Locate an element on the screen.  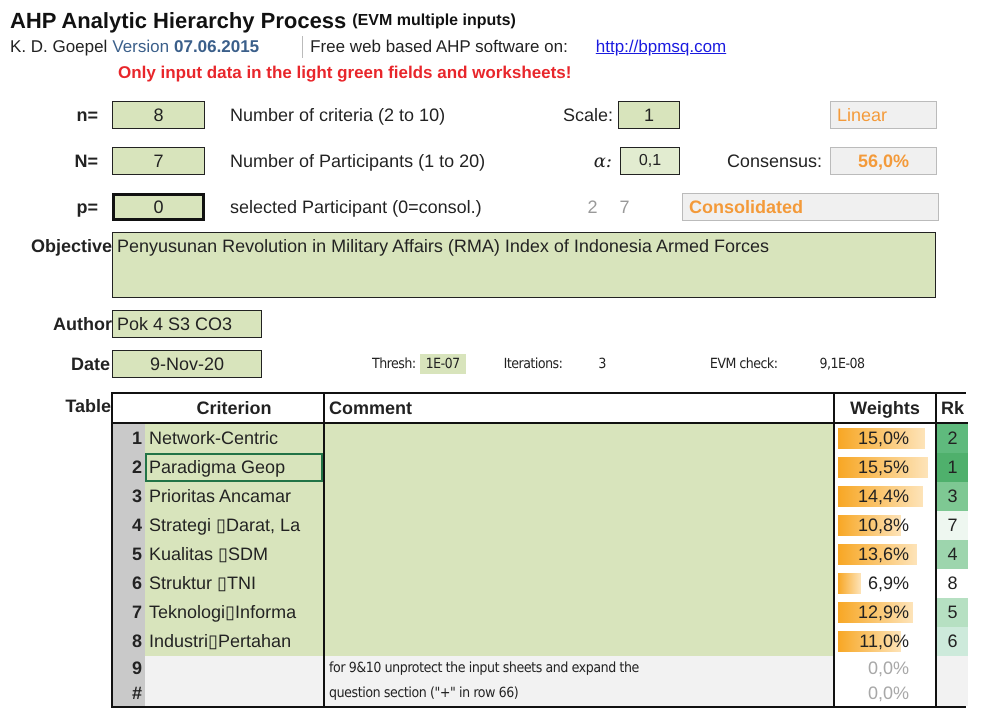
column-header: Weights is located at coordinates (884, 409).